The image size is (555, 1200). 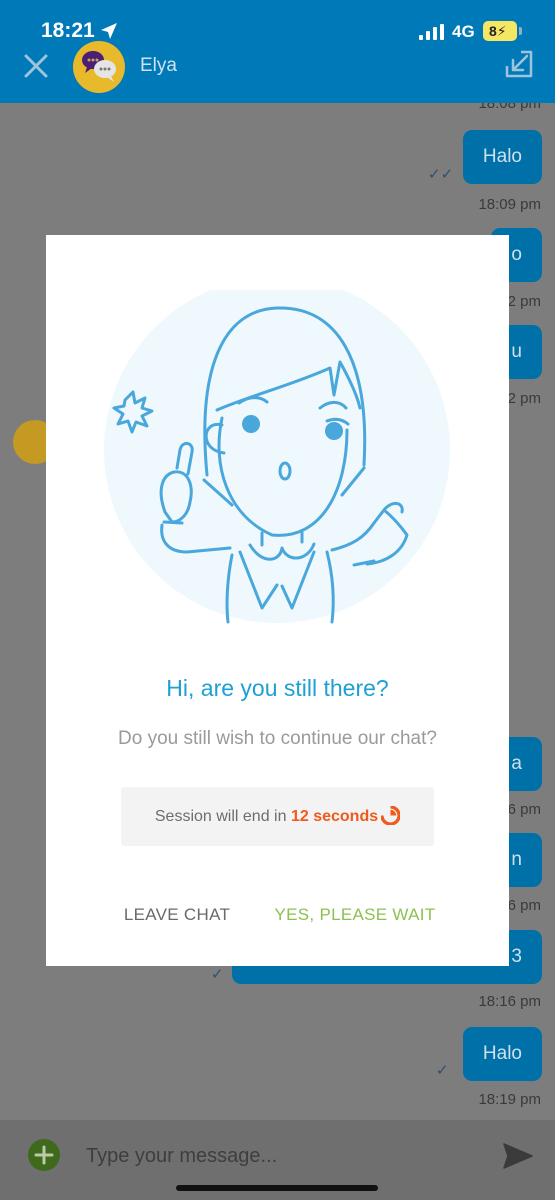 I want to click on message-time: 18:09 pm, so click(x=509, y=204).